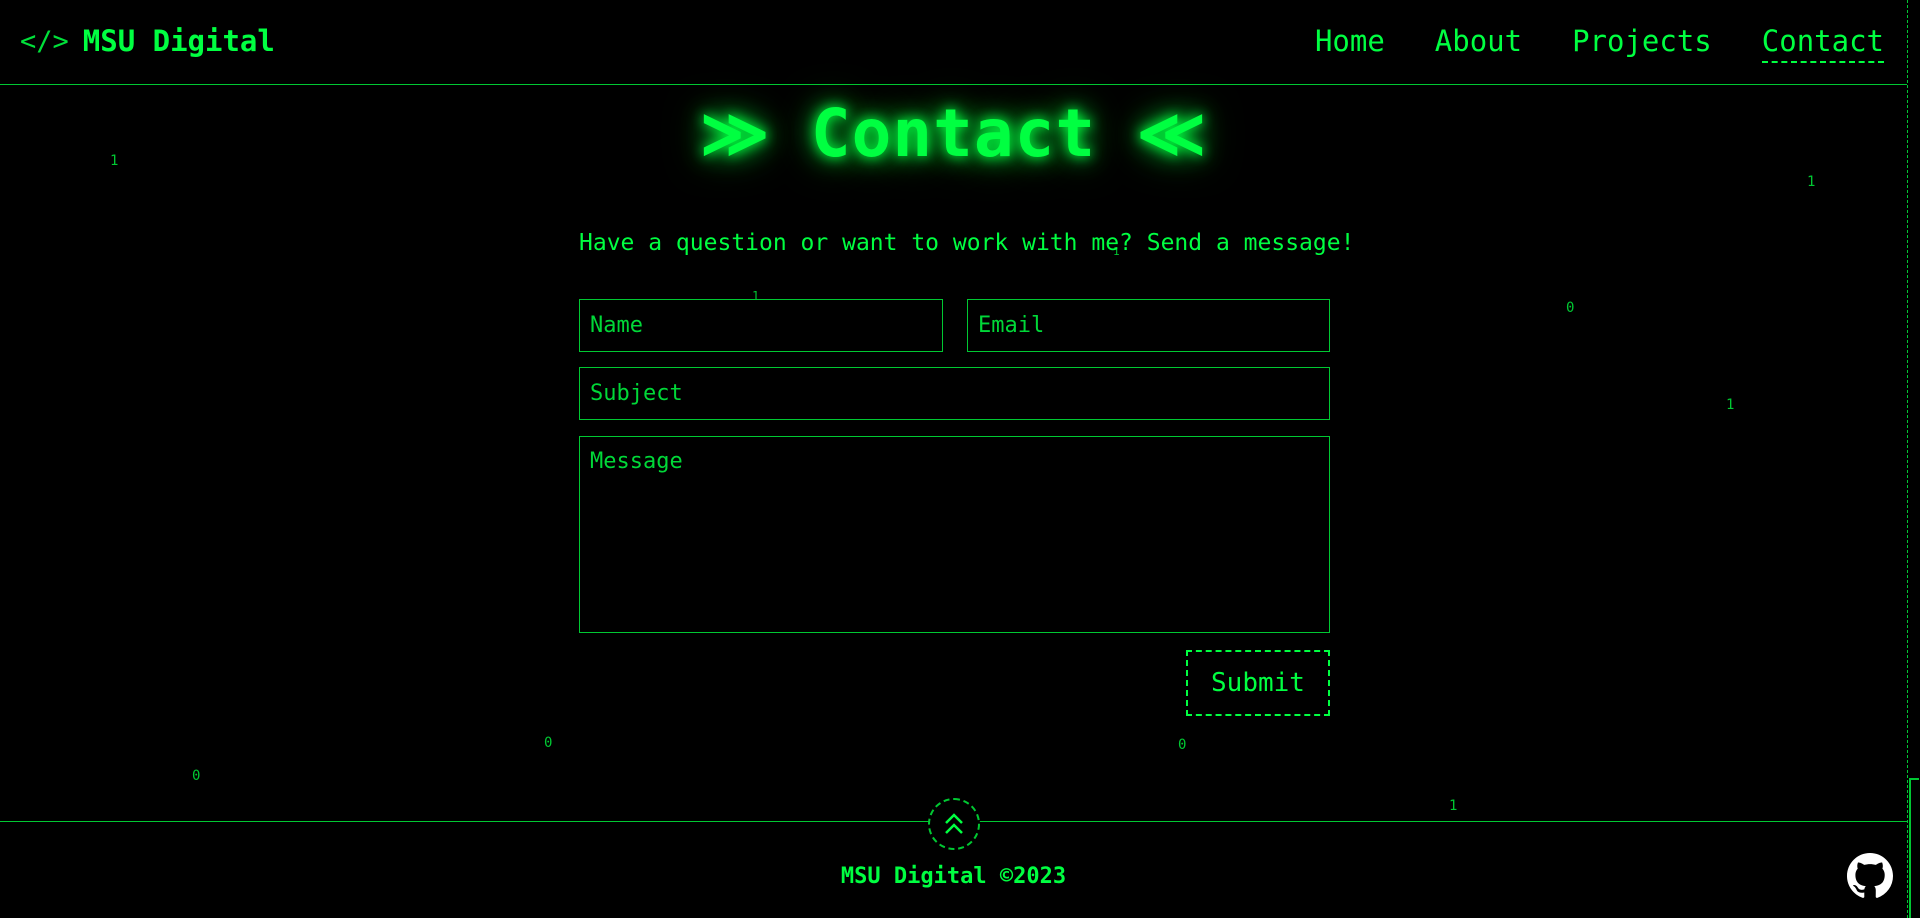  What do you see at coordinates (1870, 876) in the screenshot?
I see `github-icon` at bounding box center [1870, 876].